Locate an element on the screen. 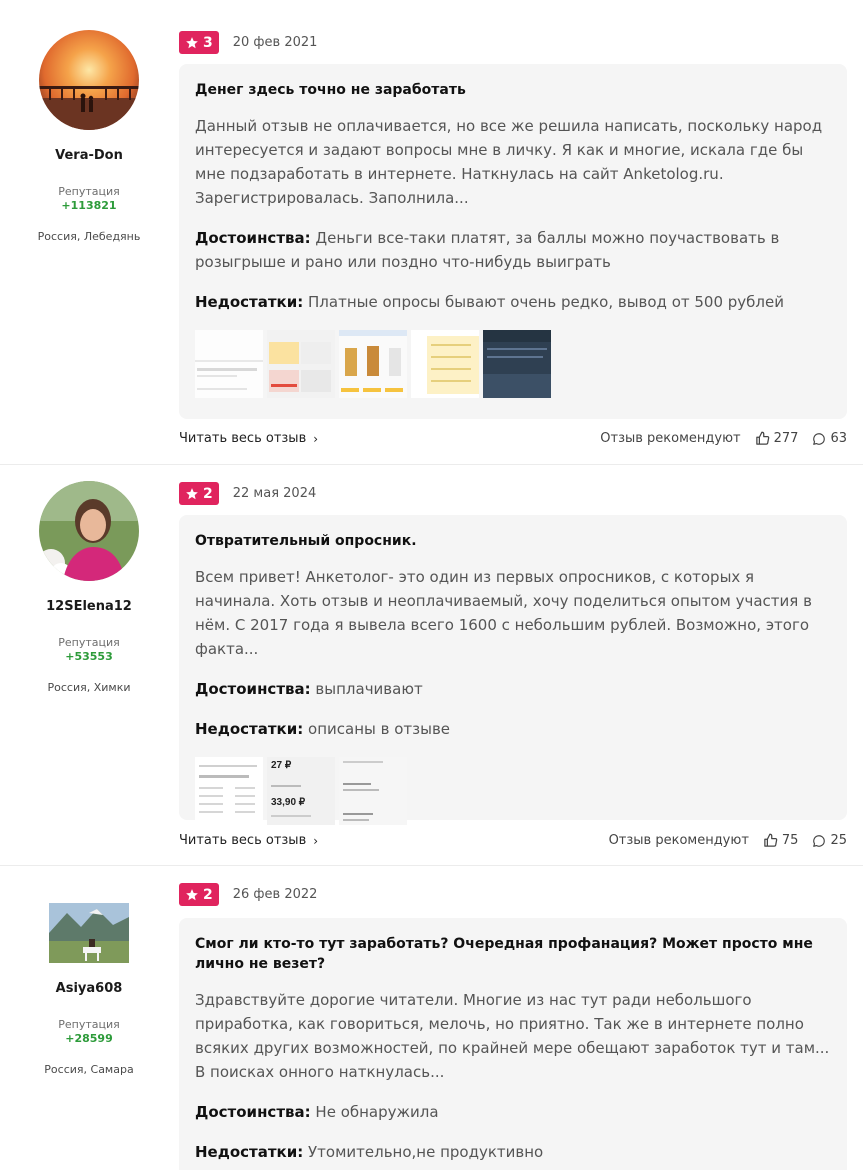  like-button: 277 is located at coordinates (777, 438).